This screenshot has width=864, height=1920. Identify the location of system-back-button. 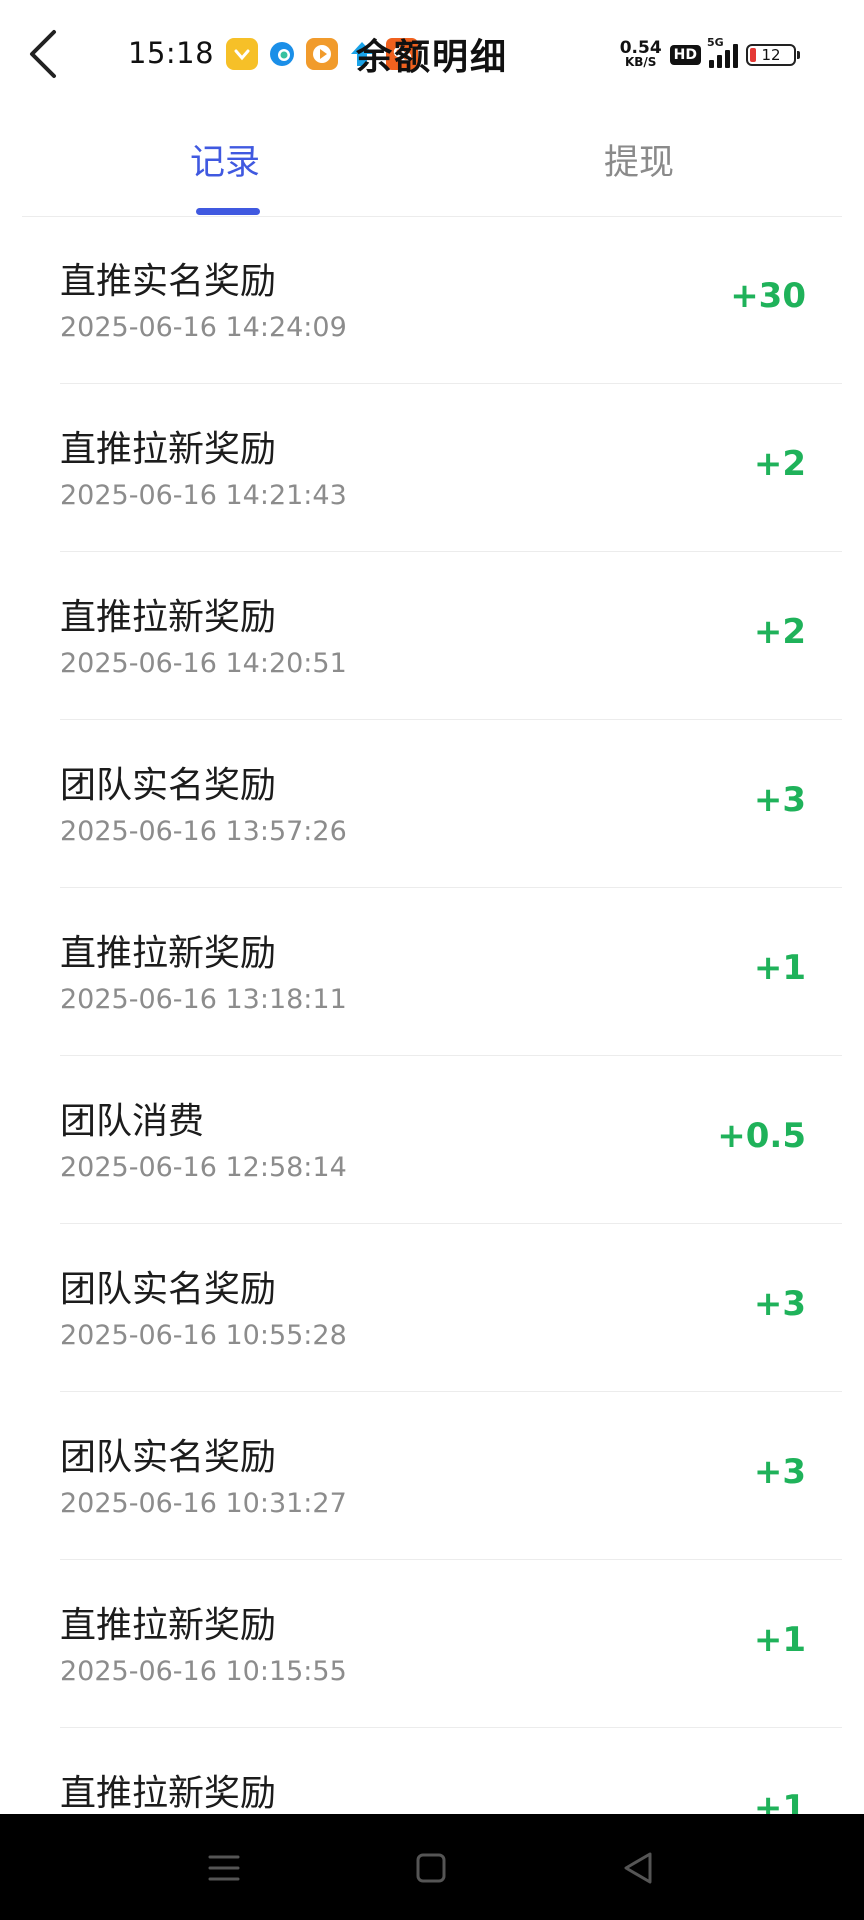
(638, 1868).